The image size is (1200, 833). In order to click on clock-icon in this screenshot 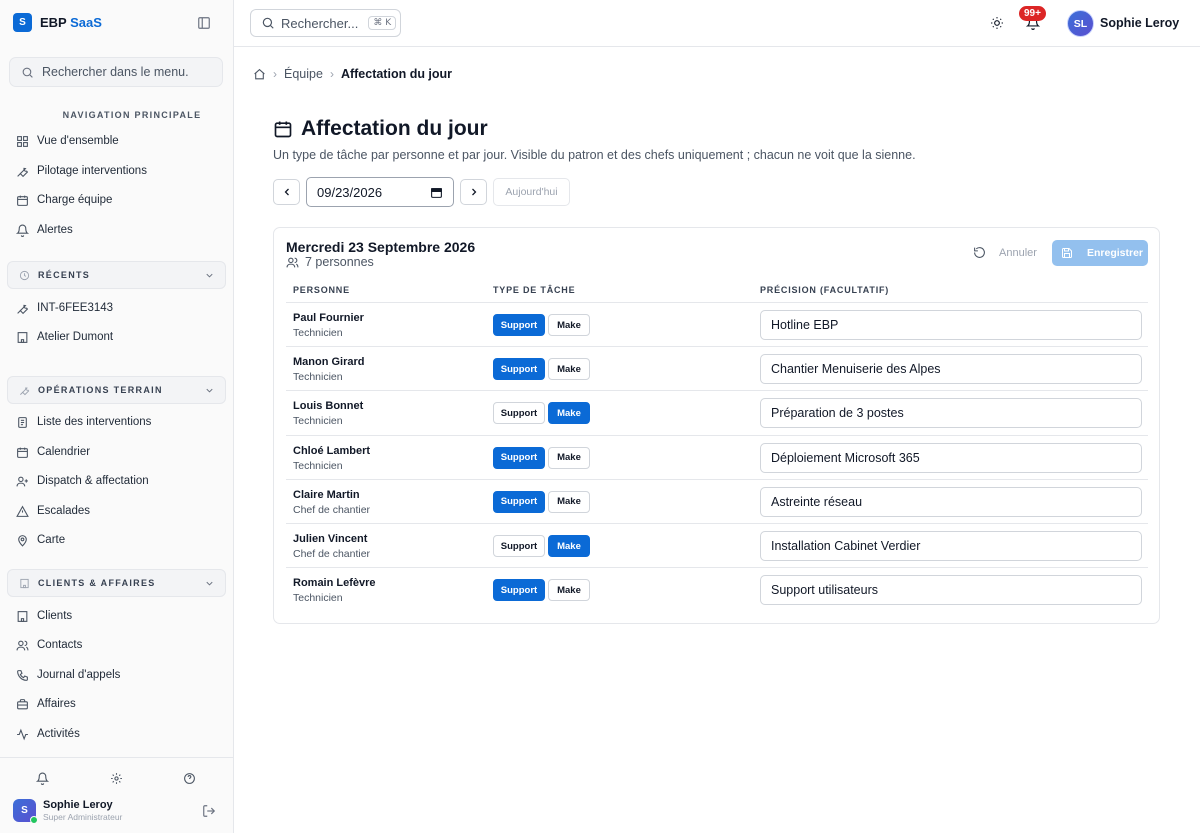, I will do `click(24, 275)`.